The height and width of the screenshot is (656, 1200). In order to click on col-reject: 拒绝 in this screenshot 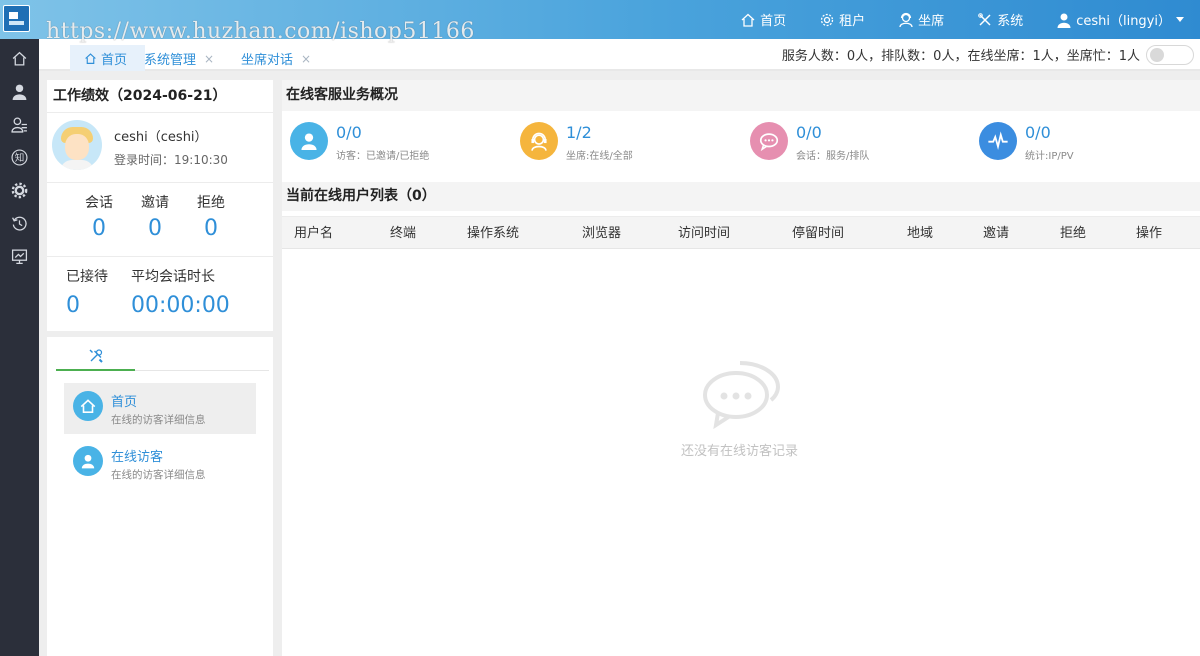, I will do `click(1073, 233)`.